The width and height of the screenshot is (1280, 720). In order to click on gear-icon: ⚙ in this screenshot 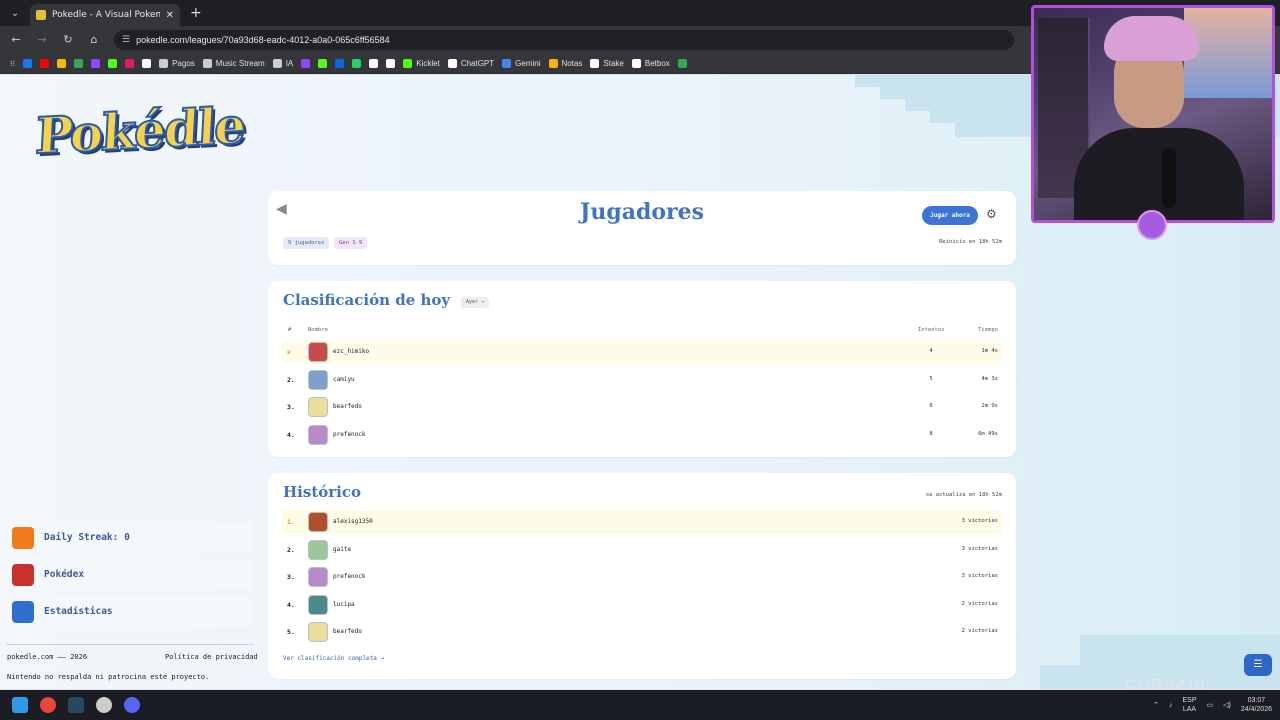, I will do `click(991, 214)`.